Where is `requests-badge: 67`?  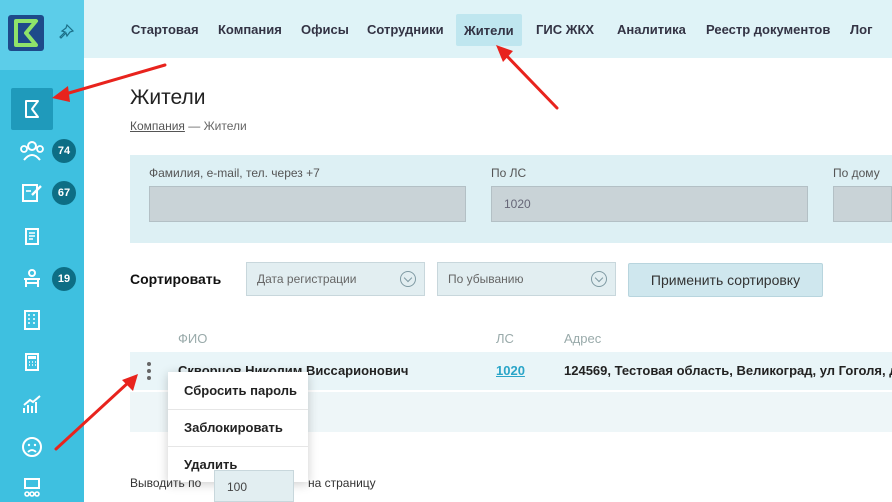
requests-badge: 67 is located at coordinates (64, 193).